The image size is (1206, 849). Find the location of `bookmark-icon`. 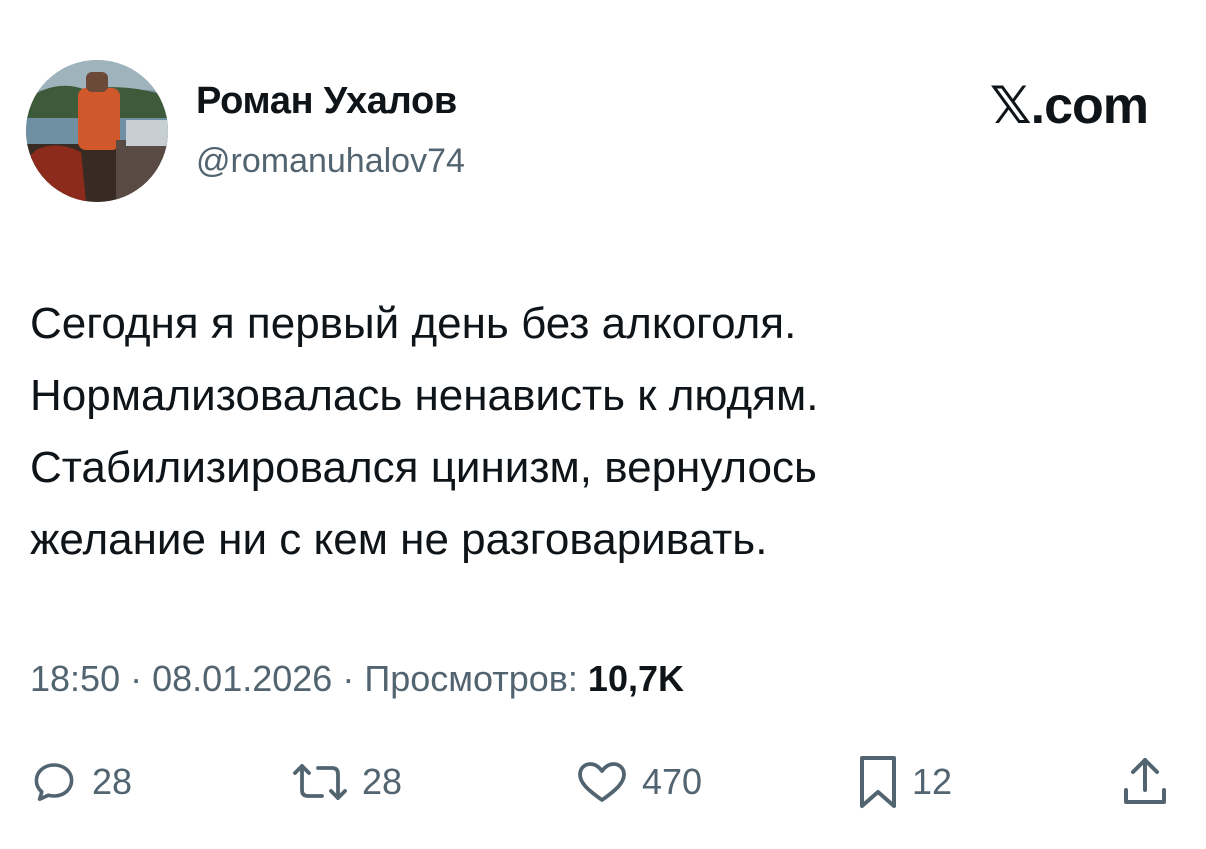

bookmark-icon is located at coordinates (878, 782).